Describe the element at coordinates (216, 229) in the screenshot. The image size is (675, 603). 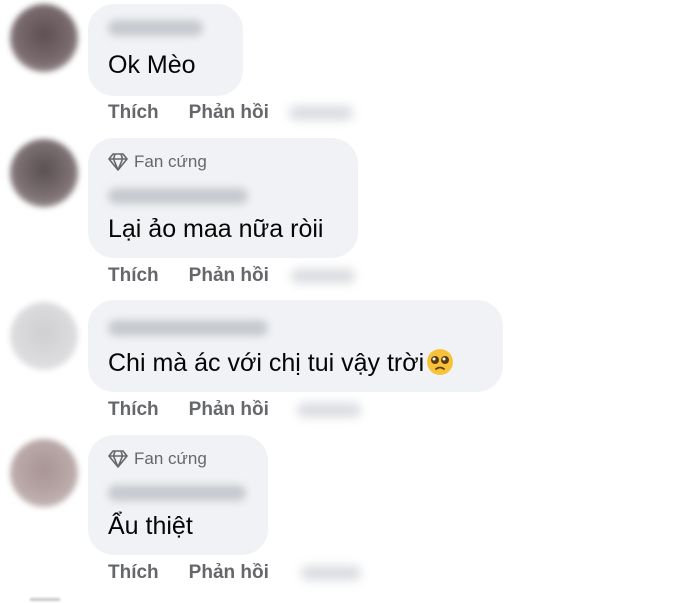
I see `comment-text: Lại ảo maa nữa ròii` at that location.